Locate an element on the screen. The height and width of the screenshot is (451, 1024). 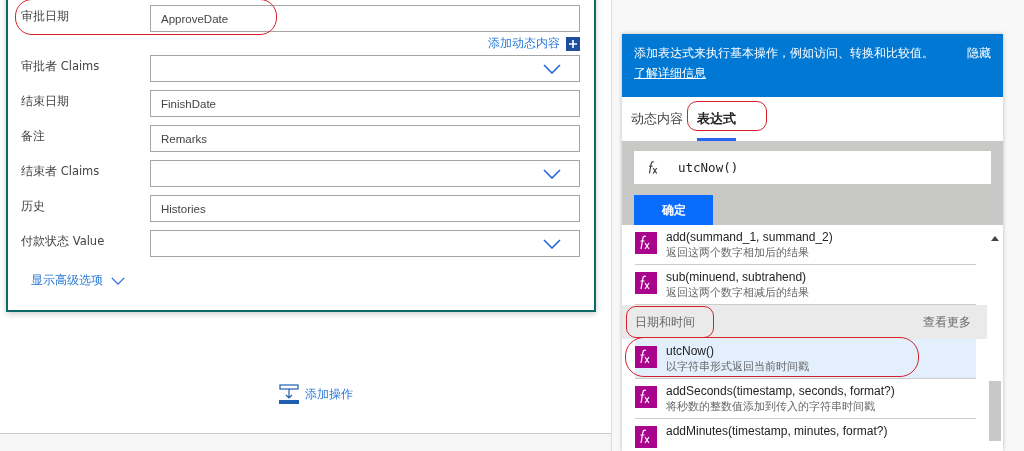
function-name: sub(minuend, subtrahend) is located at coordinates (737, 277).